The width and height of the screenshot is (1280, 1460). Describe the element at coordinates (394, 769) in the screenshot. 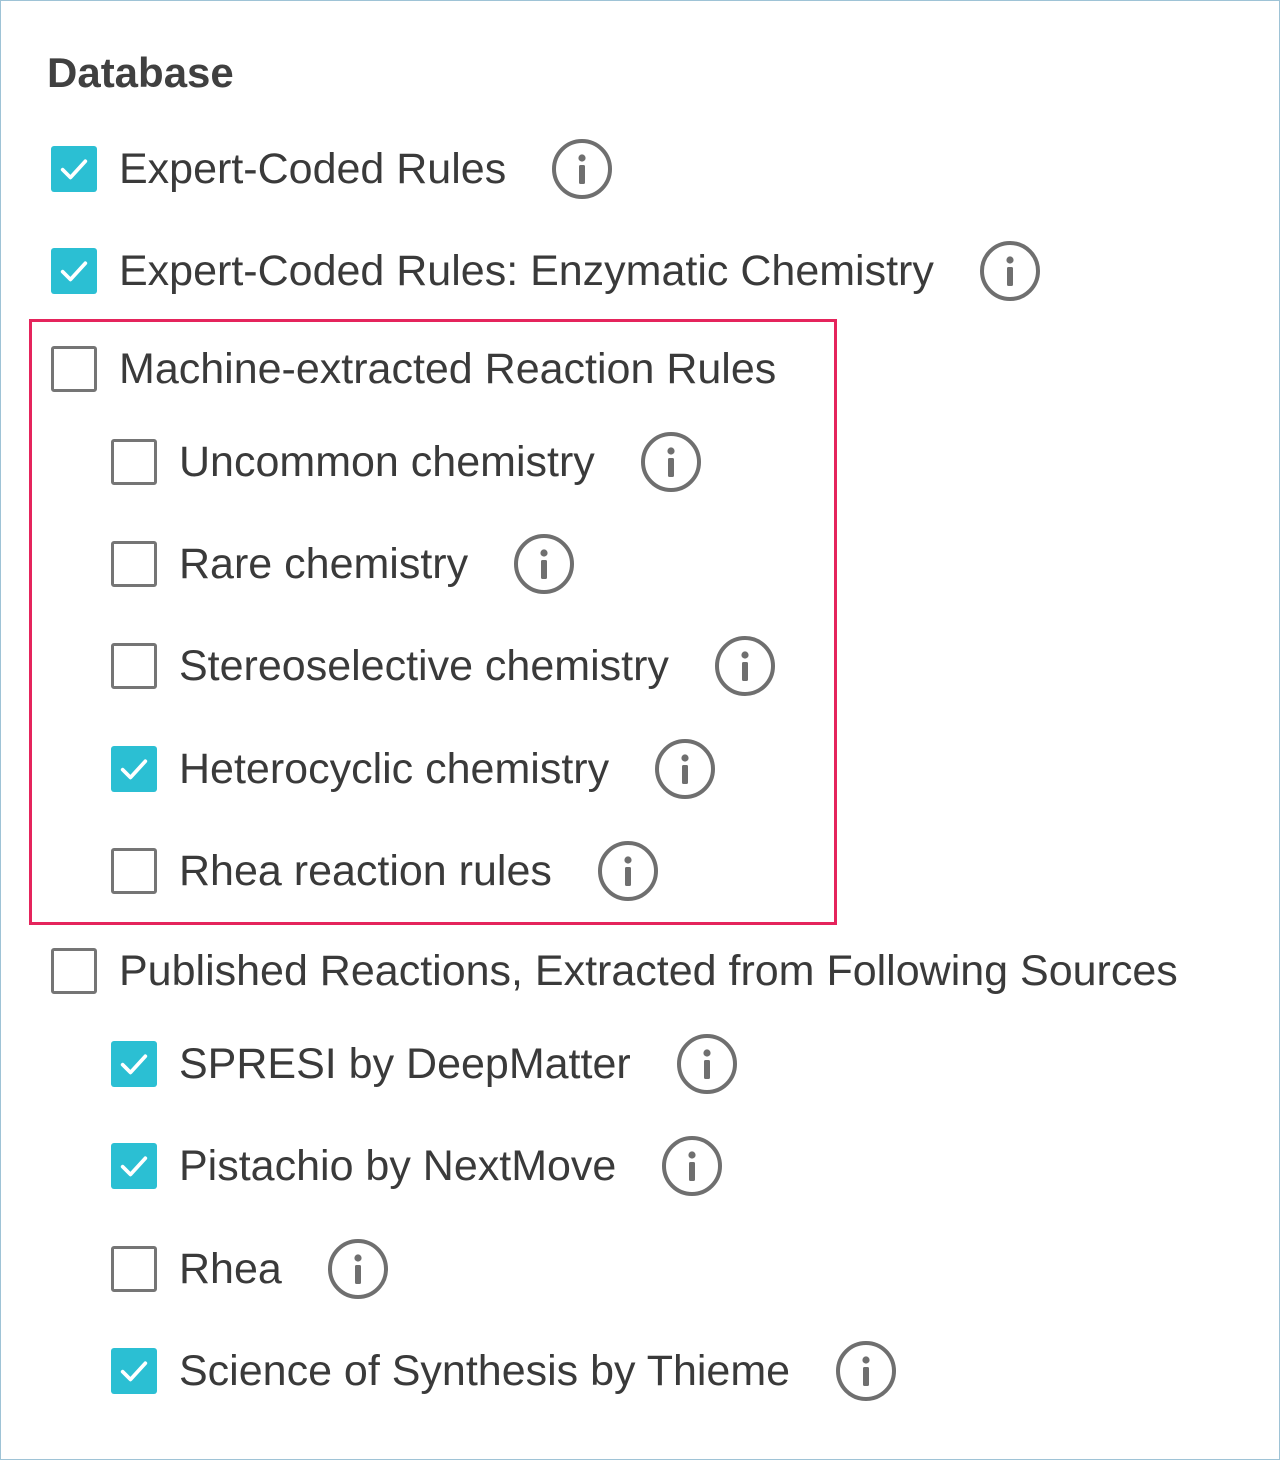

I see `option-label: Heterocyclic chemistry` at that location.